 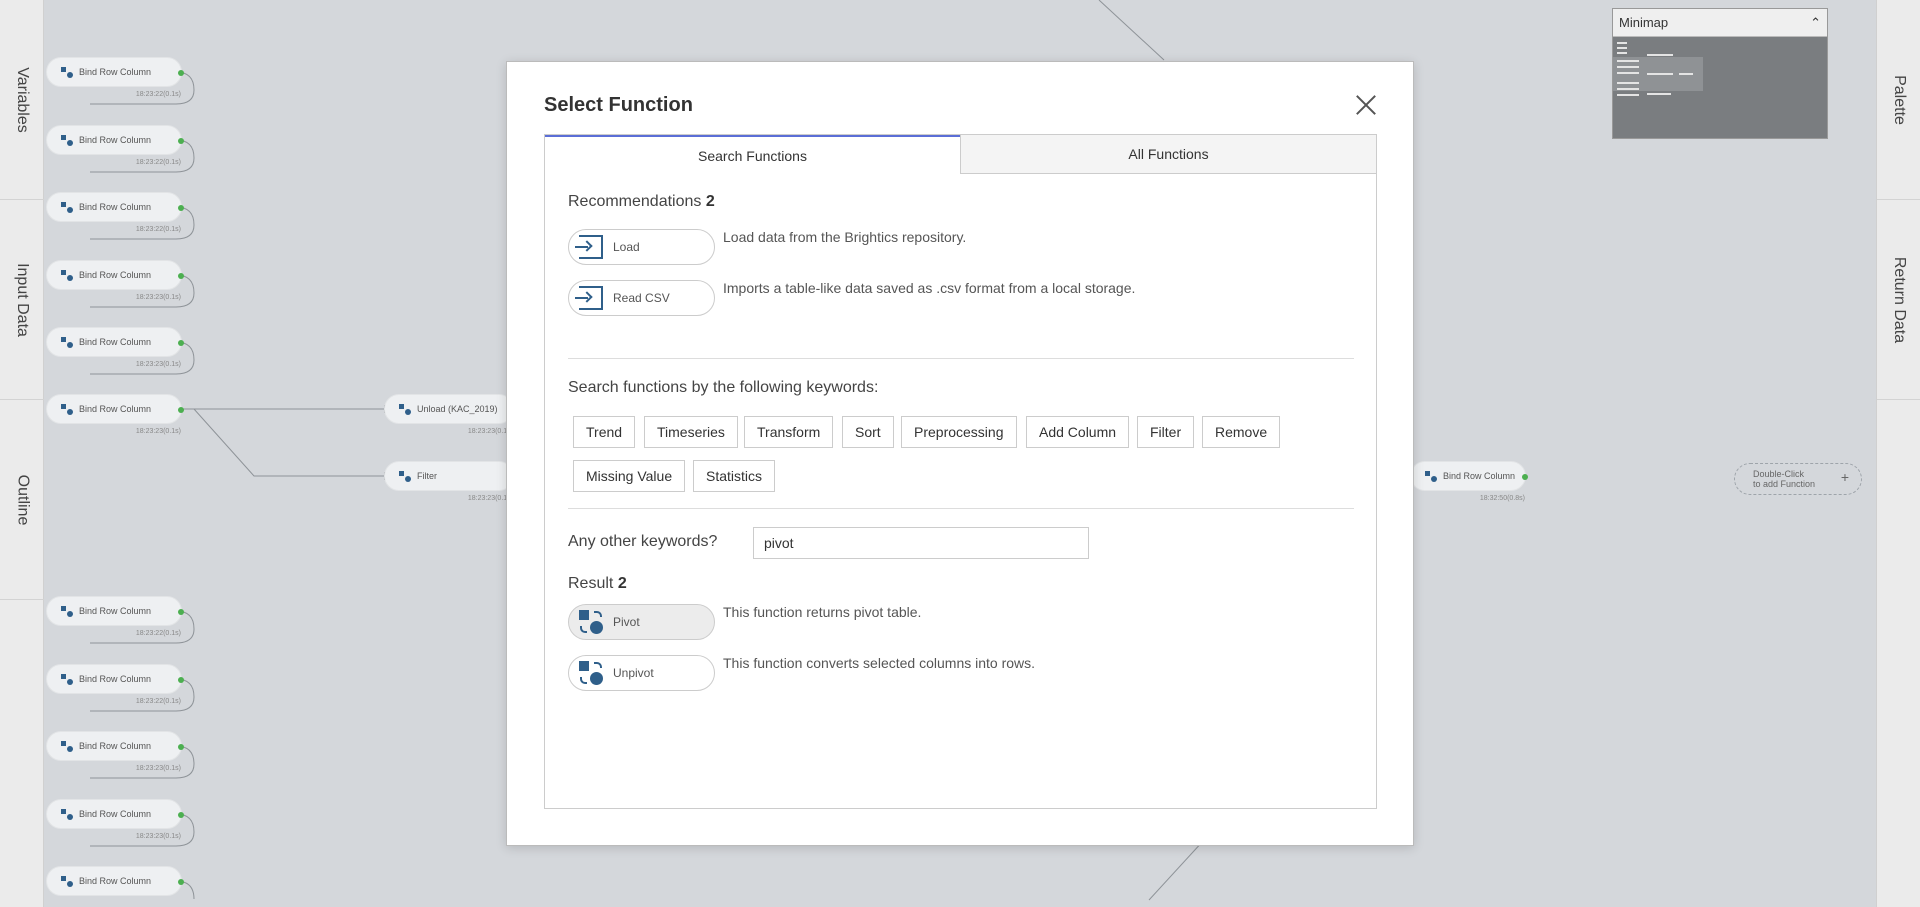 What do you see at coordinates (641, 622) in the screenshot?
I see `function-pivot-button: Pivot` at bounding box center [641, 622].